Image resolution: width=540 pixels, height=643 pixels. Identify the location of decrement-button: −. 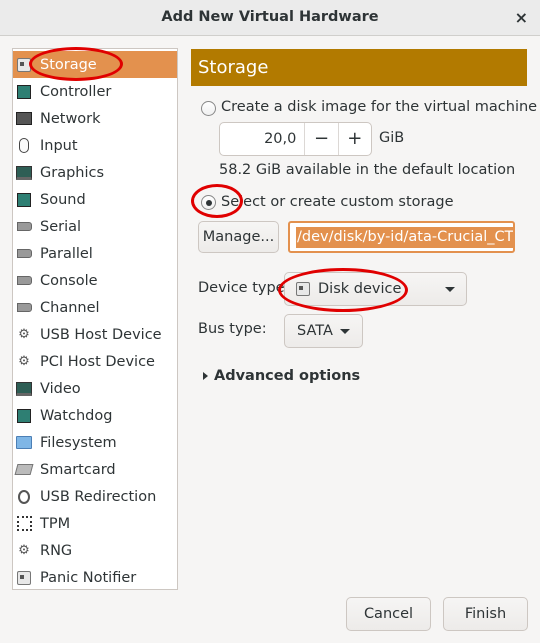
(320, 139).